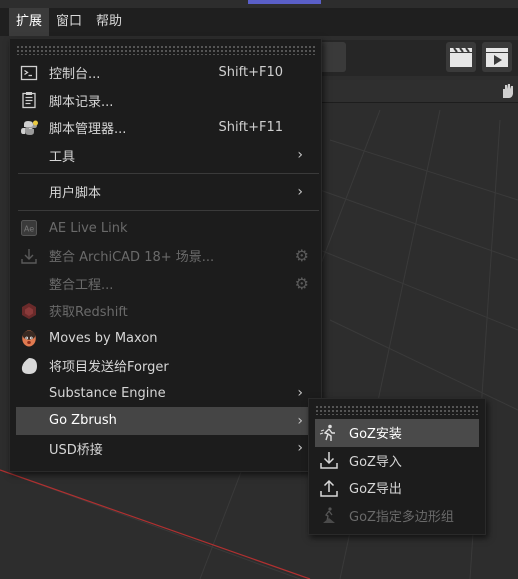 This screenshot has width=518, height=579. I want to click on redshift-icon, so click(29, 311).